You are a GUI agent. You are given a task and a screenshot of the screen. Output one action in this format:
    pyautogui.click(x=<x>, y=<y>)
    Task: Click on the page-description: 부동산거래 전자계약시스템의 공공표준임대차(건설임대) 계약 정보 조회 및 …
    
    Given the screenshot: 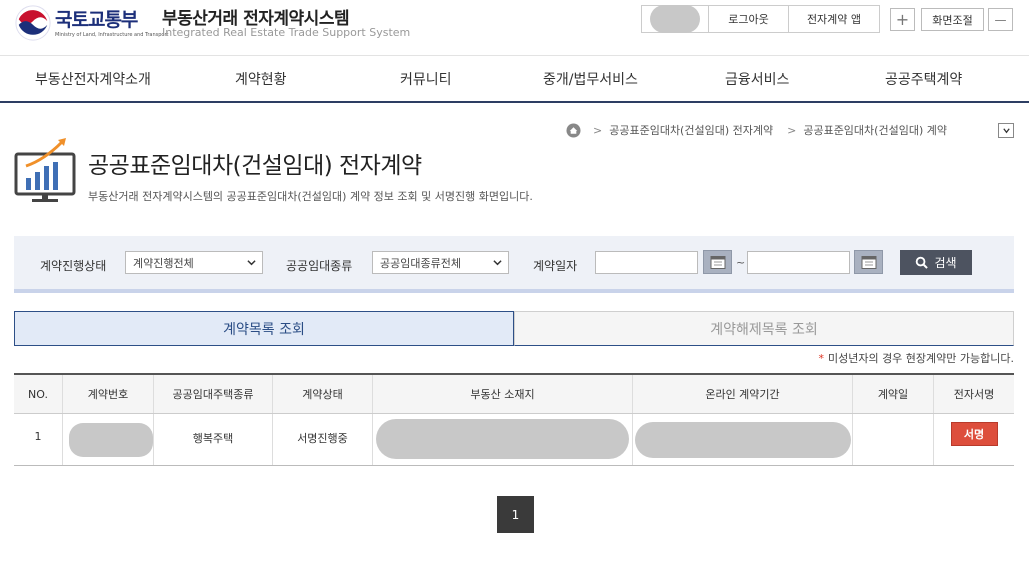 What is the action you would take?
    pyautogui.click(x=310, y=196)
    